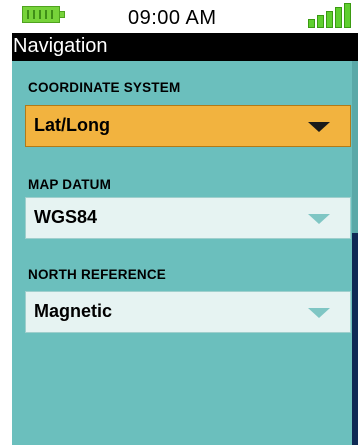 The height and width of the screenshot is (445, 362). What do you see at coordinates (60, 46) in the screenshot?
I see `page-title: Navigation` at bounding box center [60, 46].